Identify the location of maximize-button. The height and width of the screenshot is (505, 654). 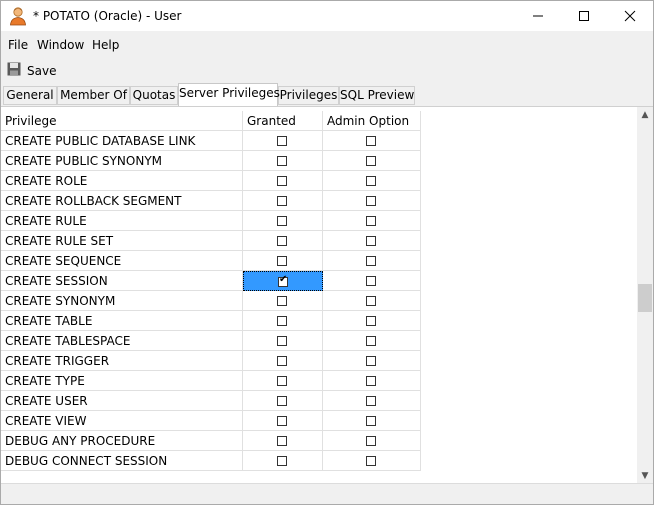
(584, 16).